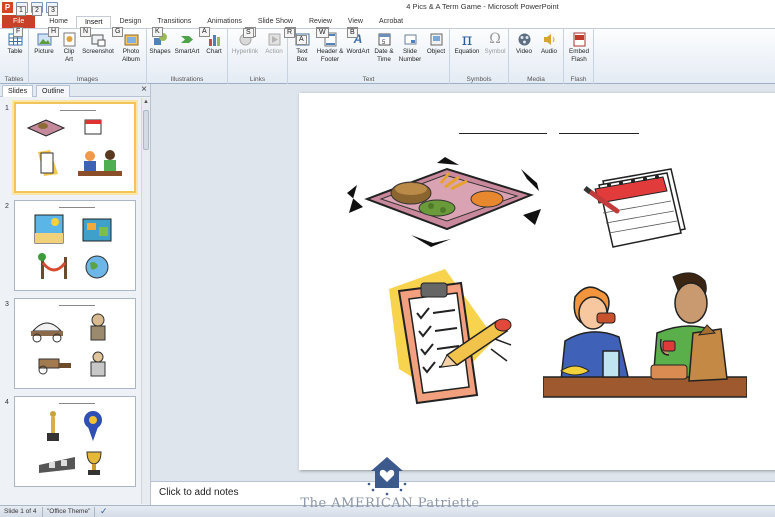  I want to click on group-media: Video Audio Media, so click(536, 56).